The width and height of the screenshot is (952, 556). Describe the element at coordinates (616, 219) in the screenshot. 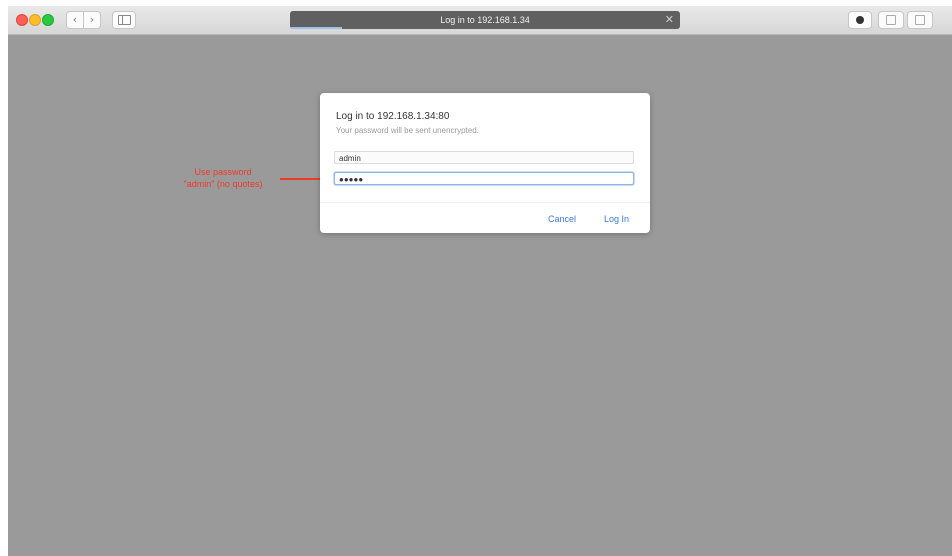

I see `login-button: Log In` at that location.